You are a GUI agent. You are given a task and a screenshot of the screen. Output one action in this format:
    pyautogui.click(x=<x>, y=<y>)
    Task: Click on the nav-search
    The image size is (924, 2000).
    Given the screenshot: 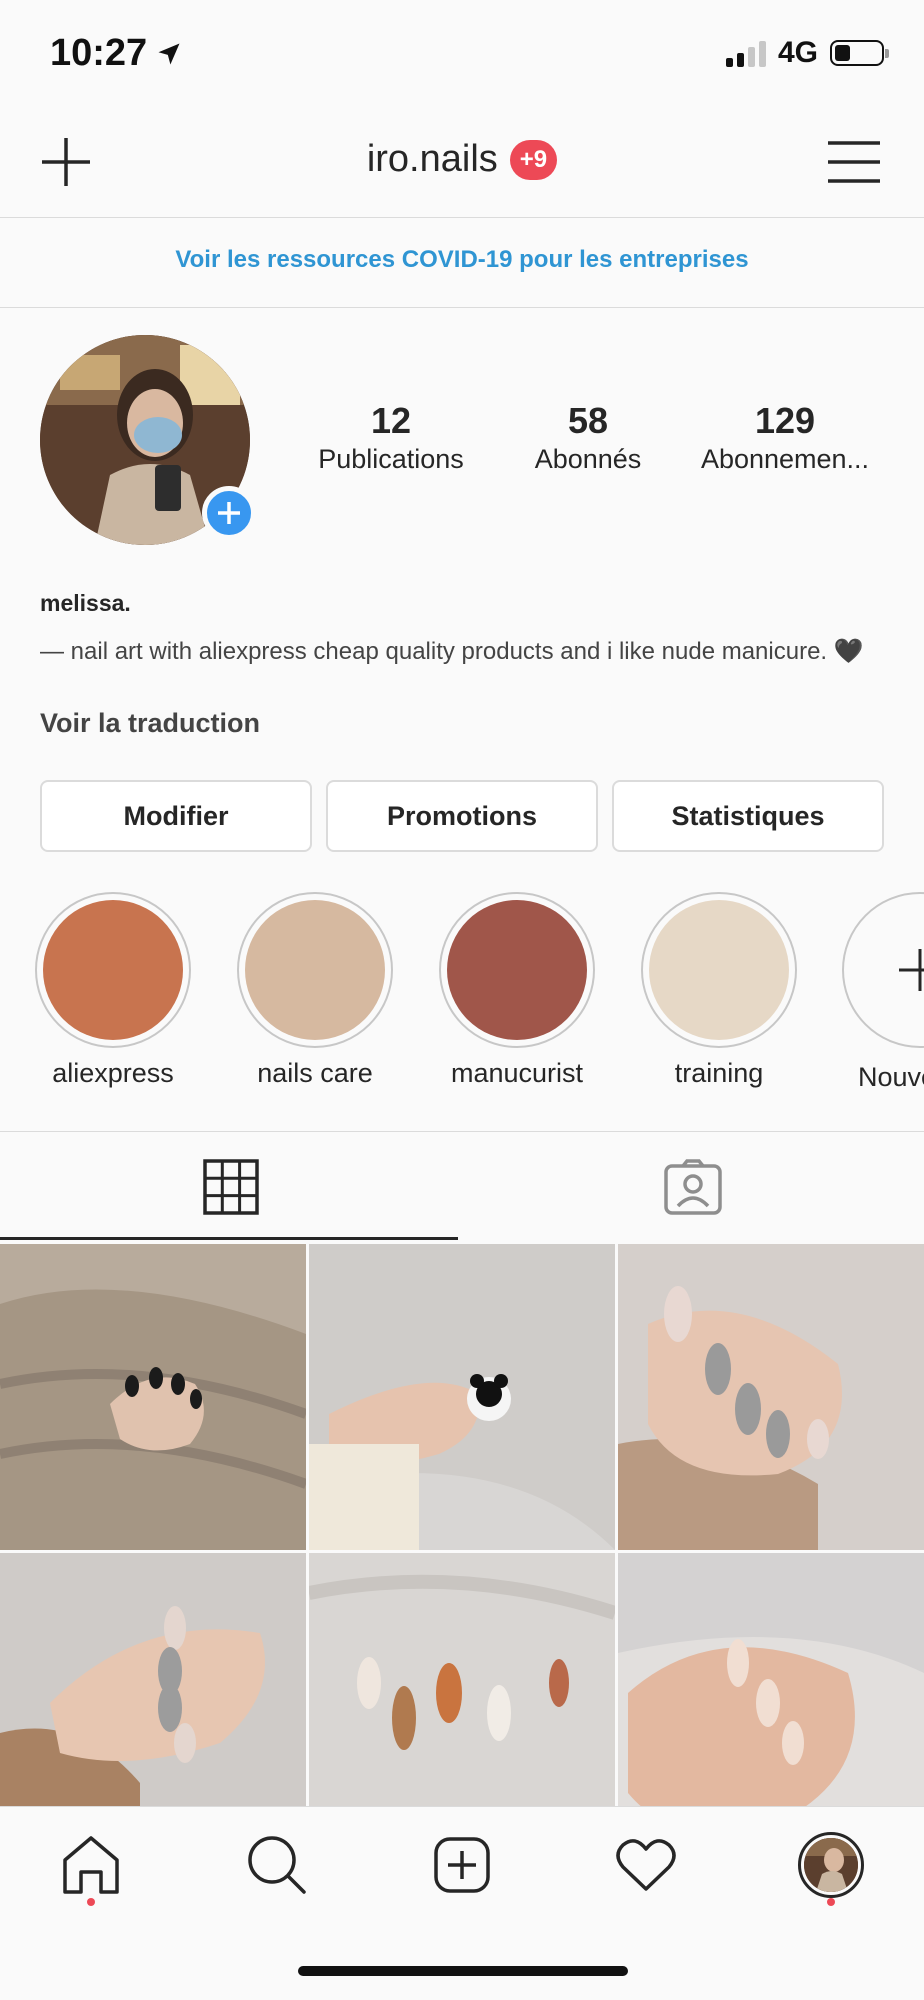 What is the action you would take?
    pyautogui.click(x=277, y=1865)
    